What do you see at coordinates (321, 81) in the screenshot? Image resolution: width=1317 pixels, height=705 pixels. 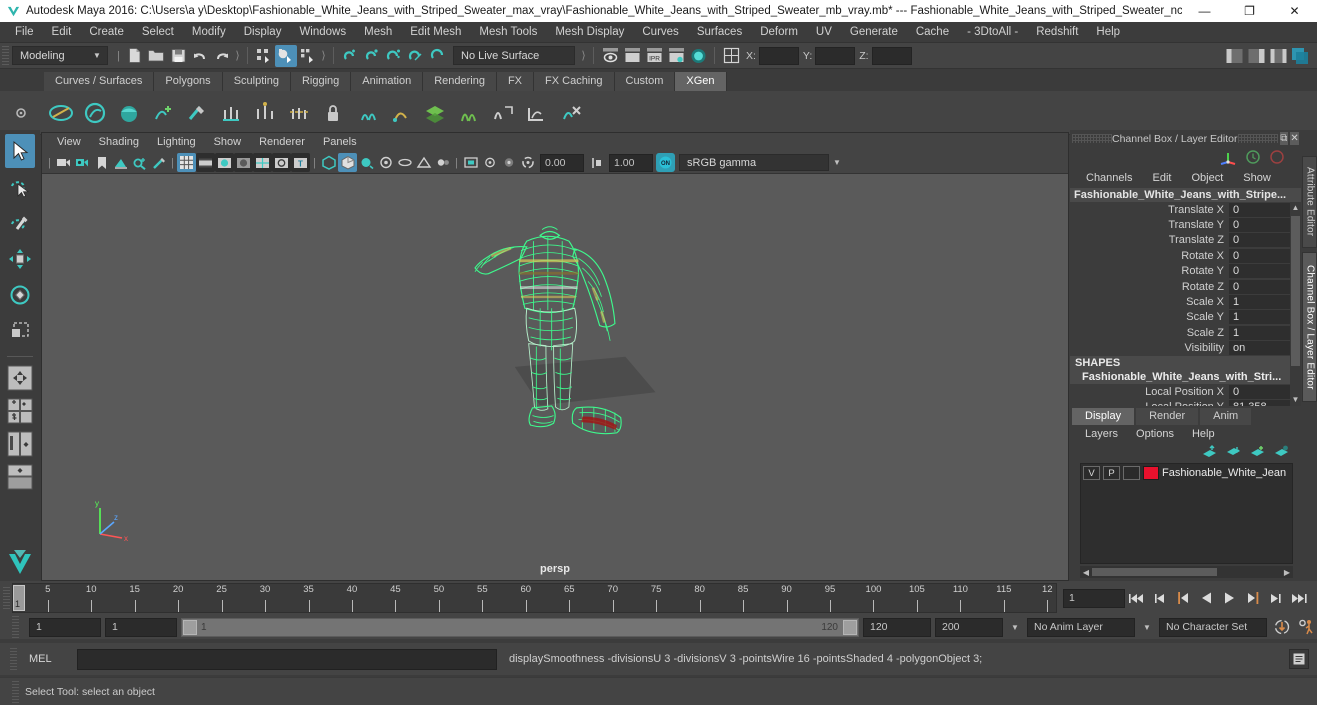 I see `shelf-tab-rigging: Rigging` at bounding box center [321, 81].